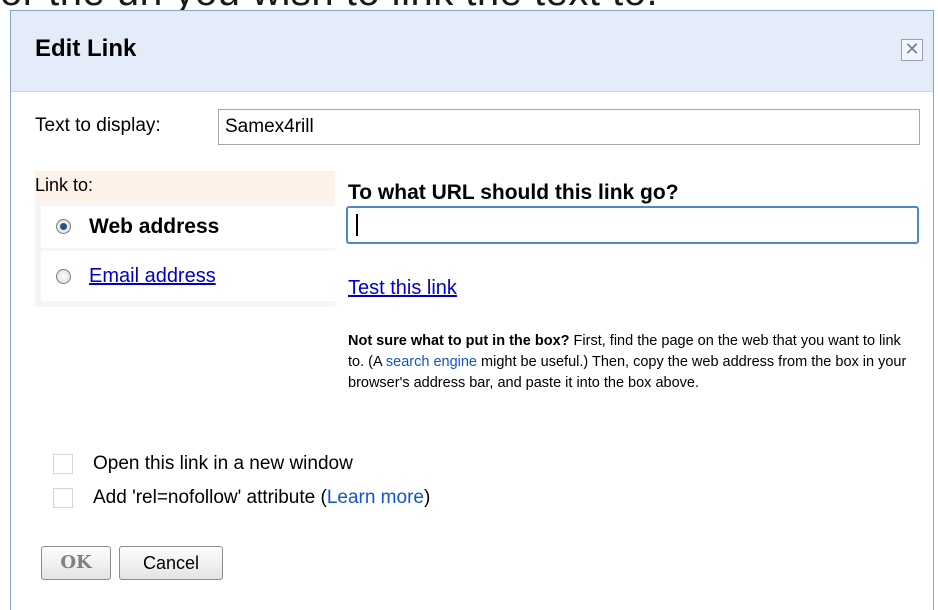  Describe the element at coordinates (63, 498) in the screenshot. I see `nofollow-checkbox` at that location.